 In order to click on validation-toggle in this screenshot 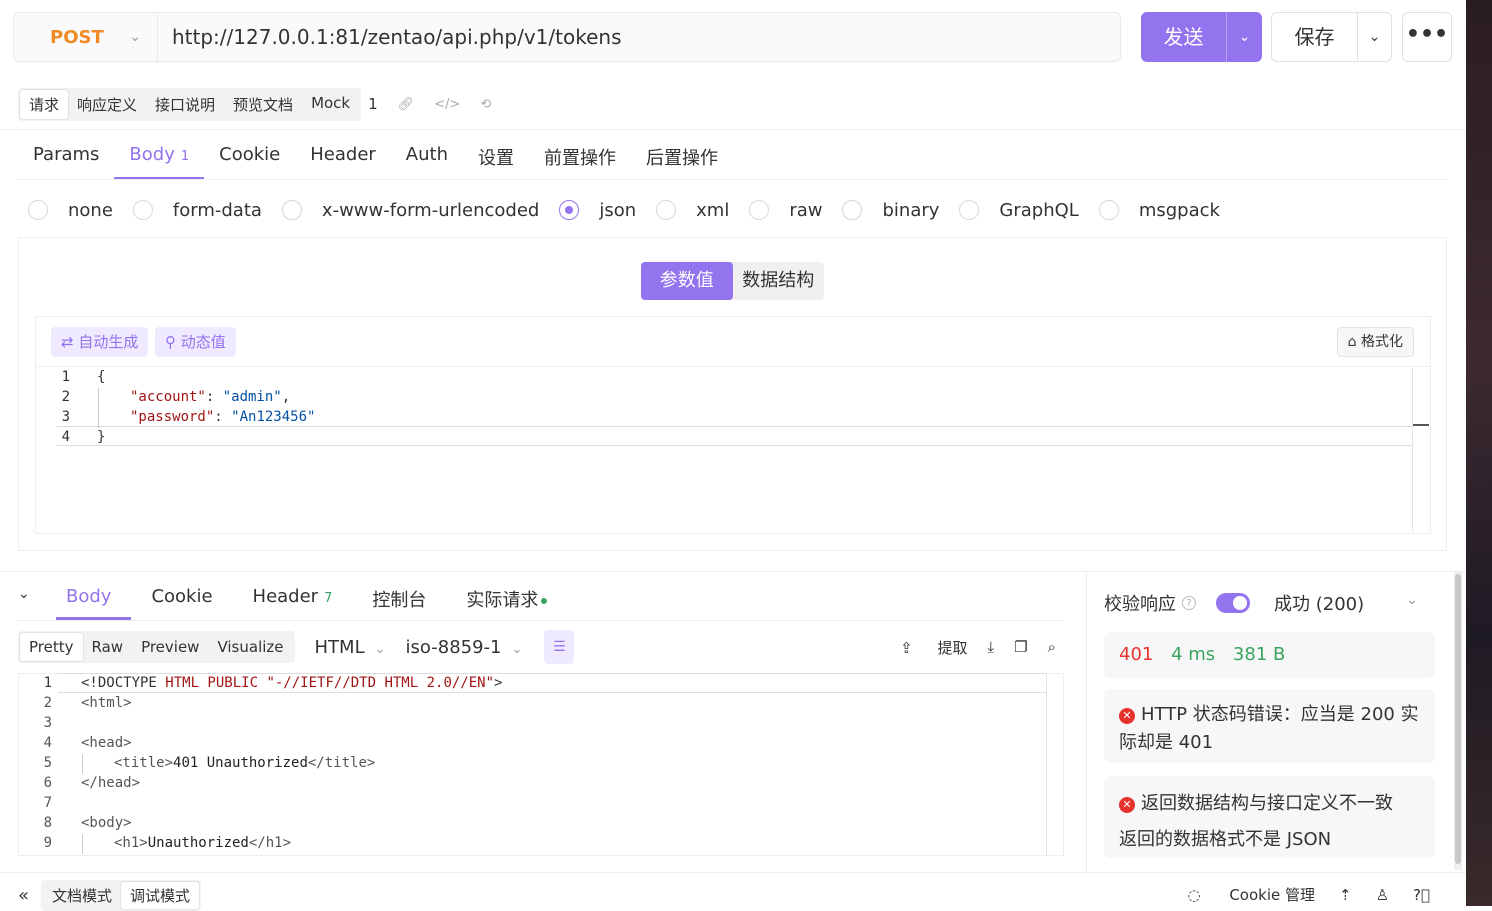, I will do `click(1233, 603)`.